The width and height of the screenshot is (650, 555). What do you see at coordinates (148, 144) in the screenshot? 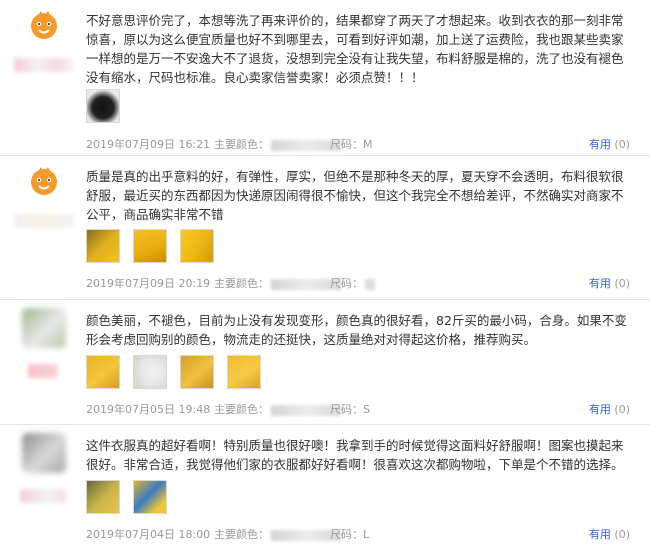
I see `review-date: 2019年07月09日 16:21` at bounding box center [148, 144].